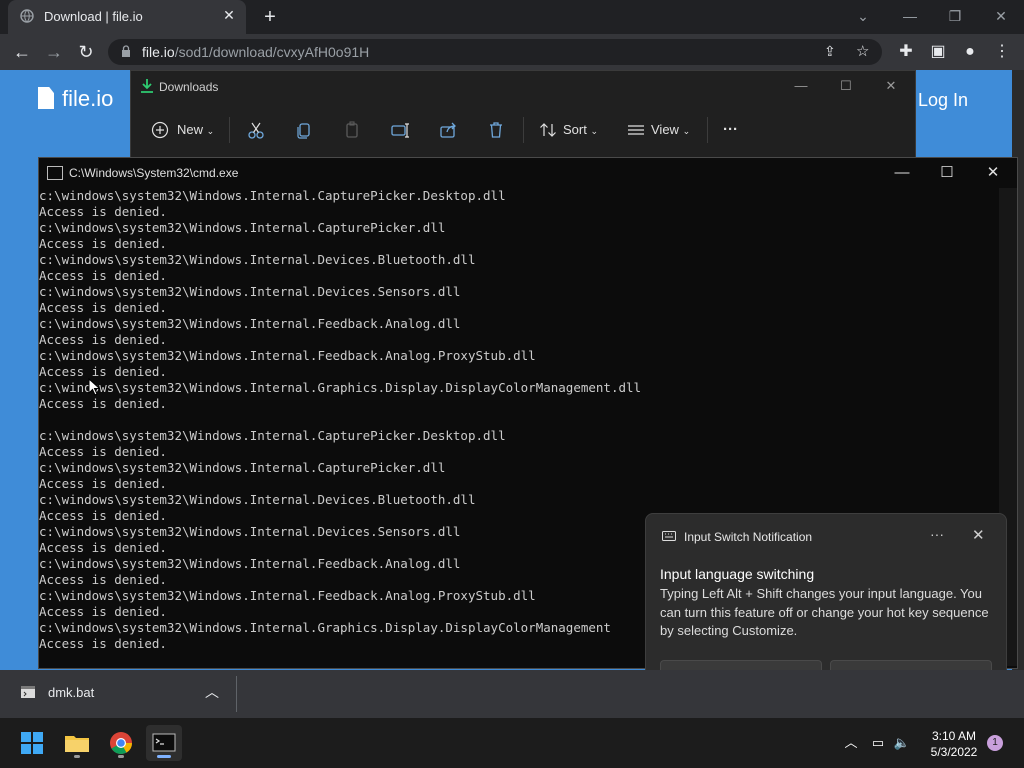 This screenshot has width=1024, height=768. I want to click on new-button: New ⌄, so click(195, 130).